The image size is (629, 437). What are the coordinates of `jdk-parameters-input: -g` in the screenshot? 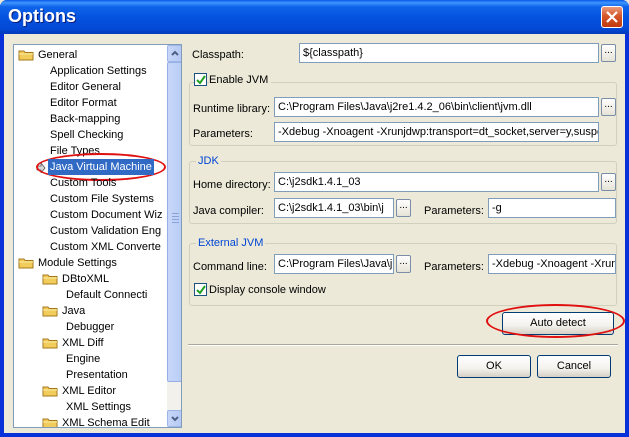 It's located at (552, 208).